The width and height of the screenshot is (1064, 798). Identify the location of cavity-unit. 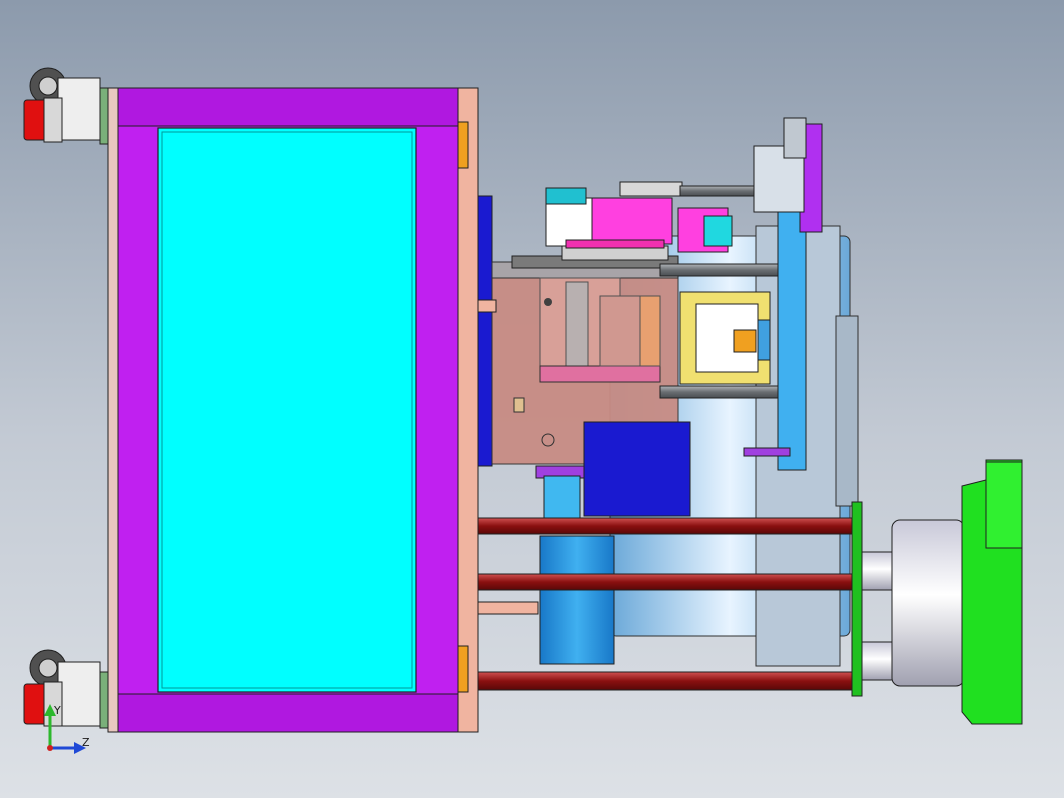
(725, 338).